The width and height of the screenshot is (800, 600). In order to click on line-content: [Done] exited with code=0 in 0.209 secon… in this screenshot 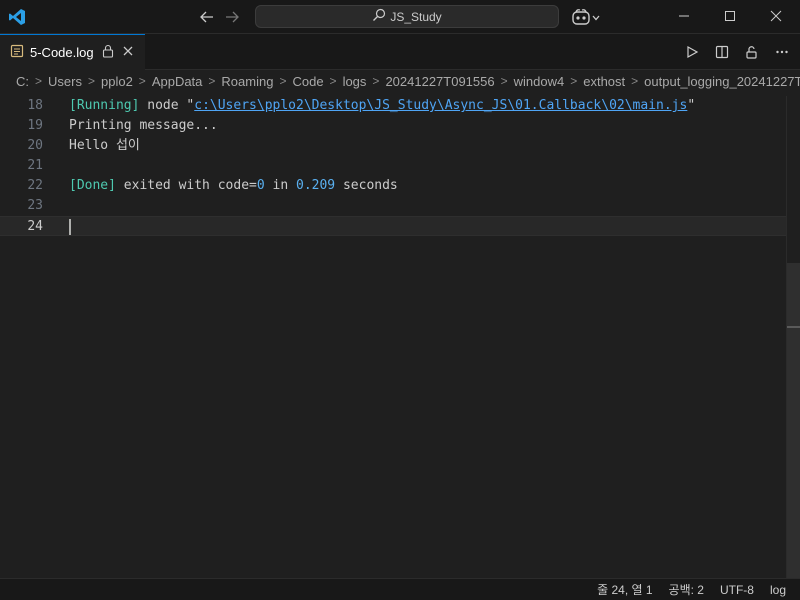, I will do `click(233, 186)`.